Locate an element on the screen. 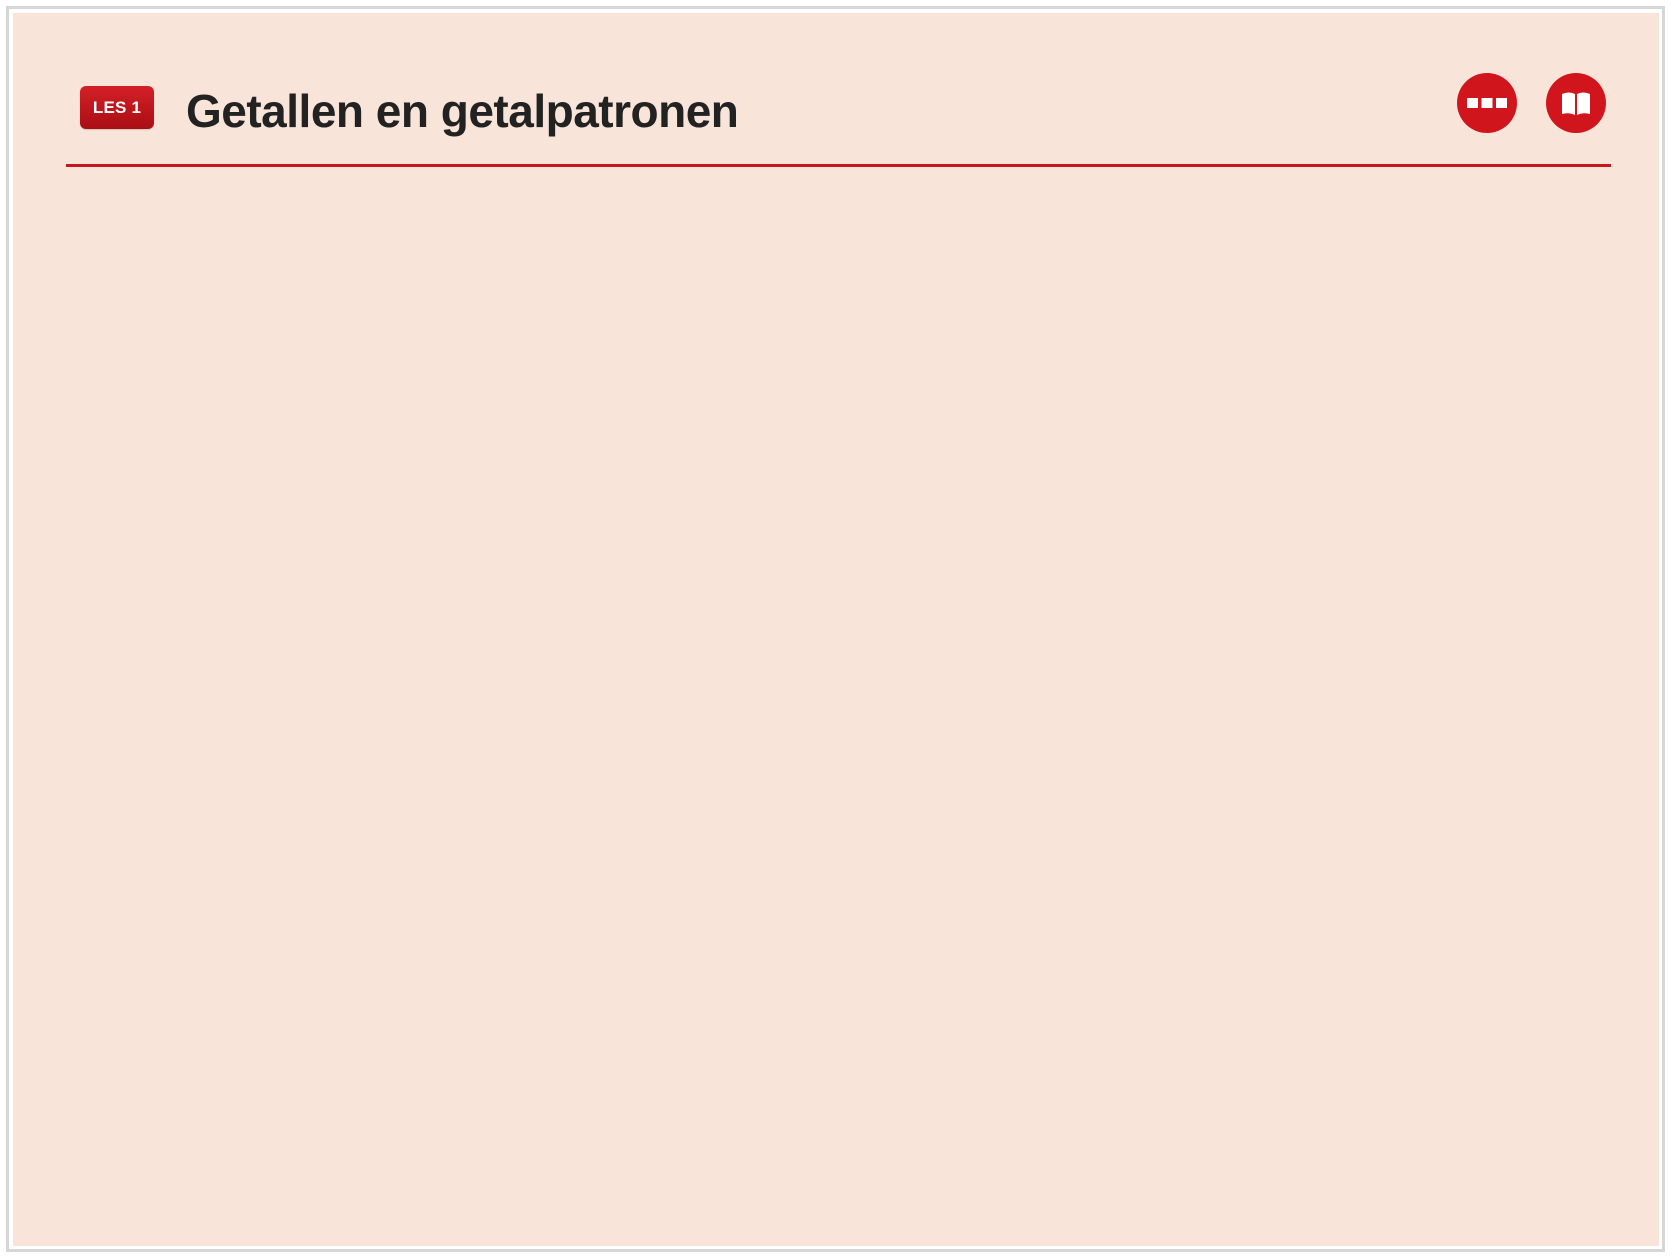 Image resolution: width=1673 pixels, height=1258 pixels. more-icon is located at coordinates (1487, 103).